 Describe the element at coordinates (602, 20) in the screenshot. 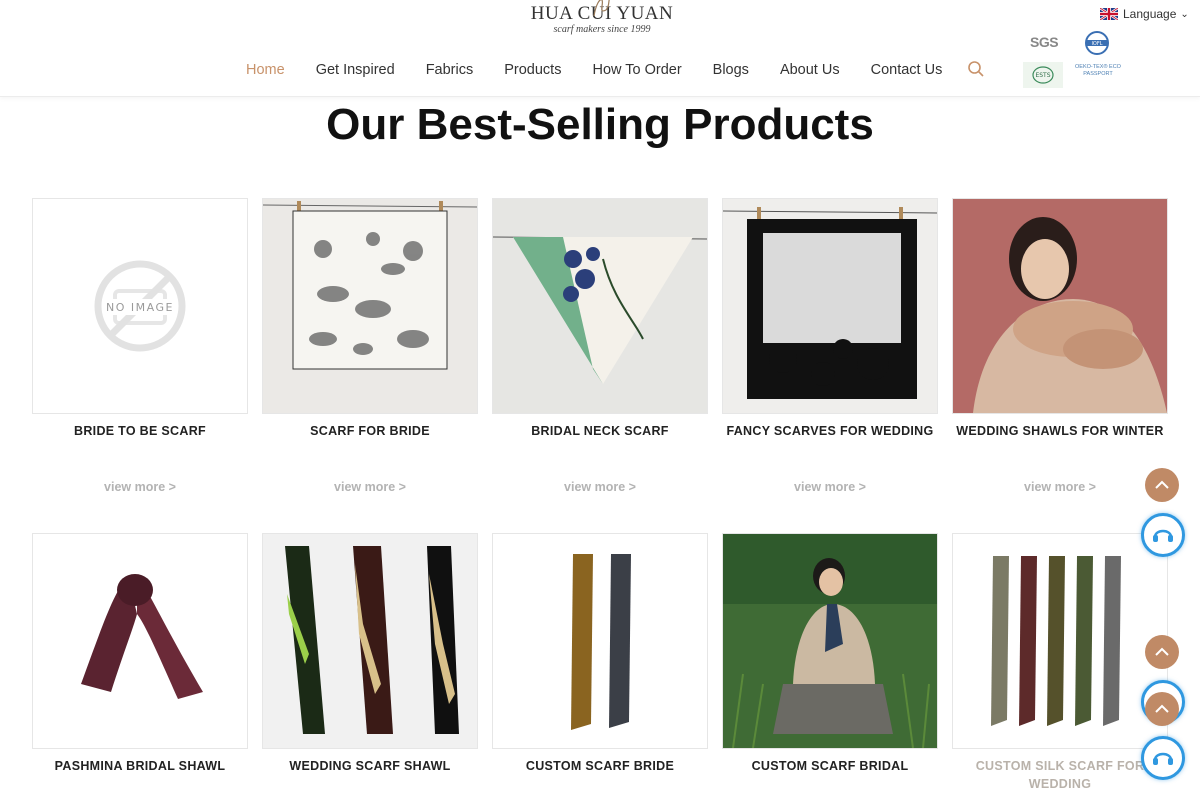

I see `site-logo: HUA CUI YUAN scarf makers since 1999` at that location.